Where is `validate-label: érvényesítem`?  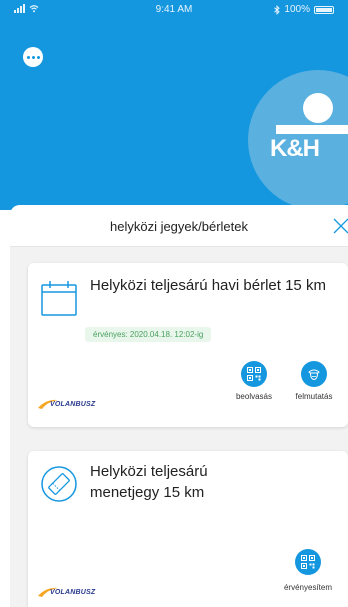 validate-label: érvényesítem is located at coordinates (308, 587).